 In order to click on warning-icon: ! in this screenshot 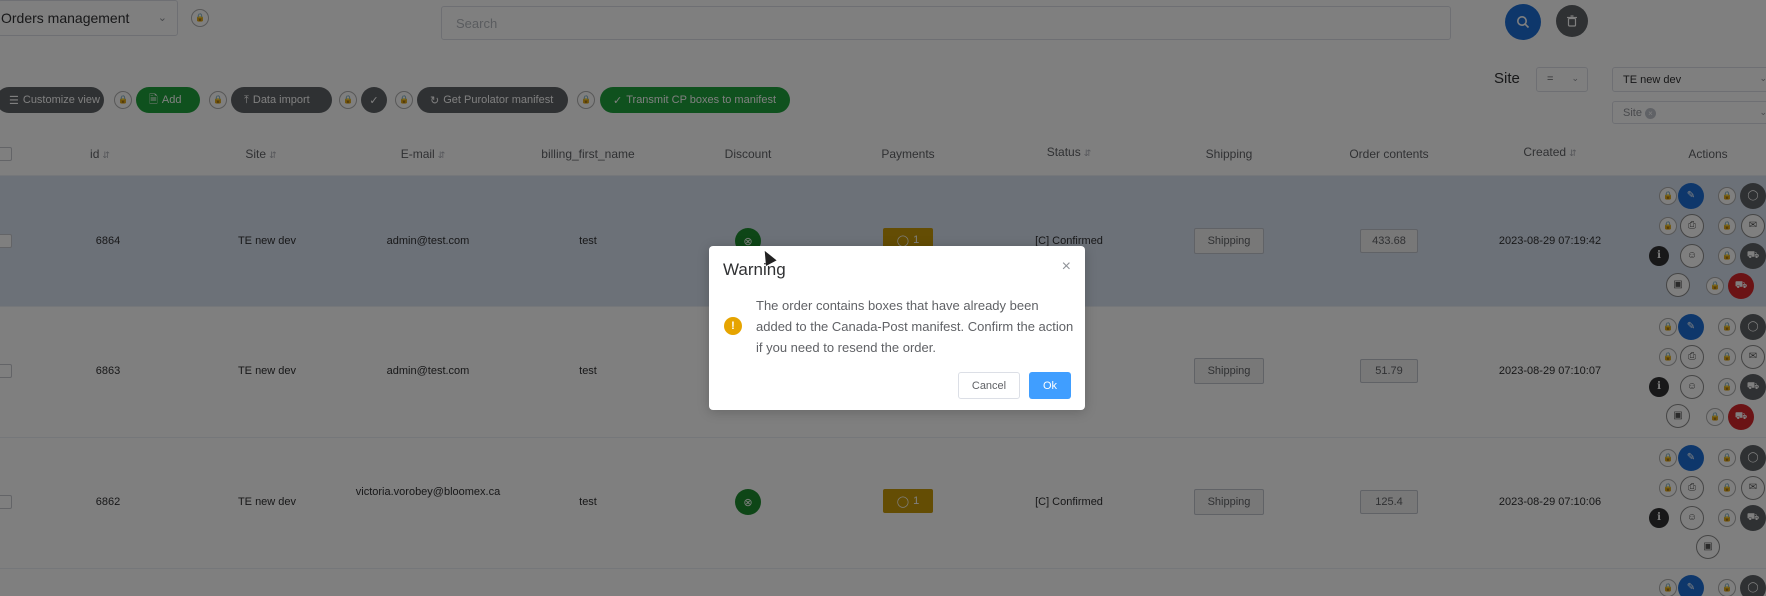, I will do `click(733, 326)`.